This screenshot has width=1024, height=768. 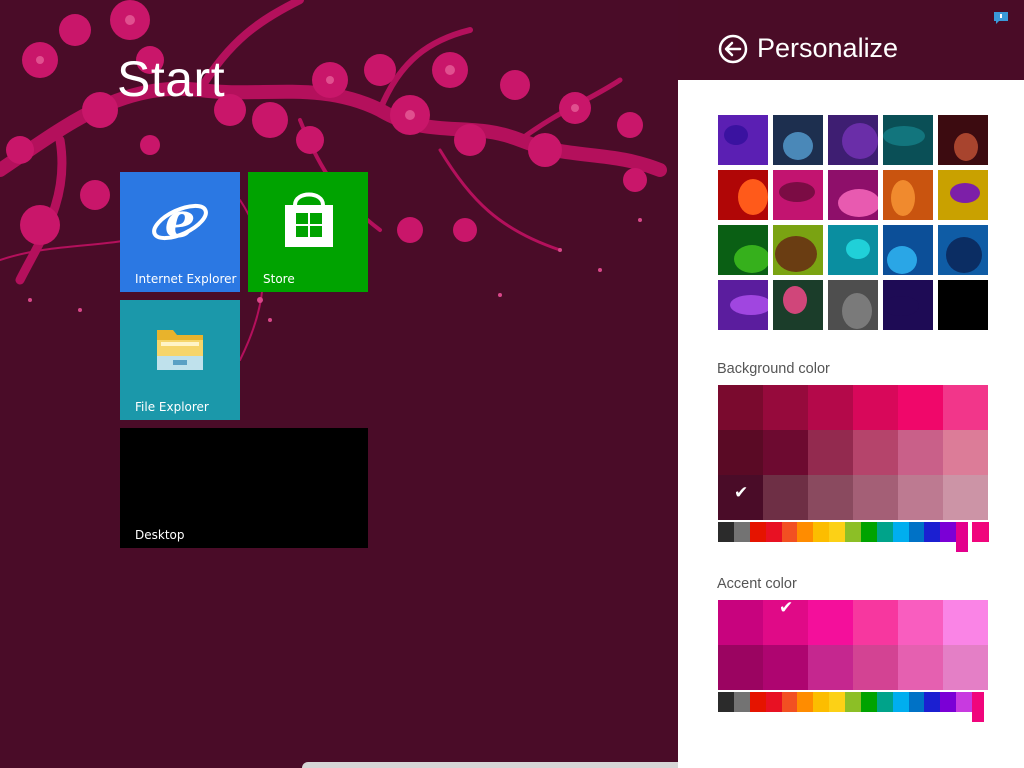 I want to click on tile-desktop: Desktop, so click(x=244, y=488).